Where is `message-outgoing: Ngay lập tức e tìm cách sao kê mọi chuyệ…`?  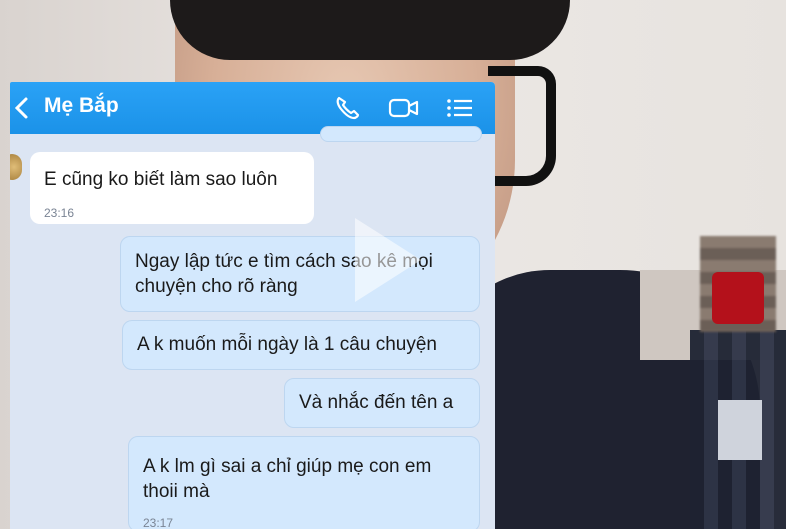
message-outgoing: Ngay lập tức e tìm cách sao kê mọi chuyệ… is located at coordinates (300, 274).